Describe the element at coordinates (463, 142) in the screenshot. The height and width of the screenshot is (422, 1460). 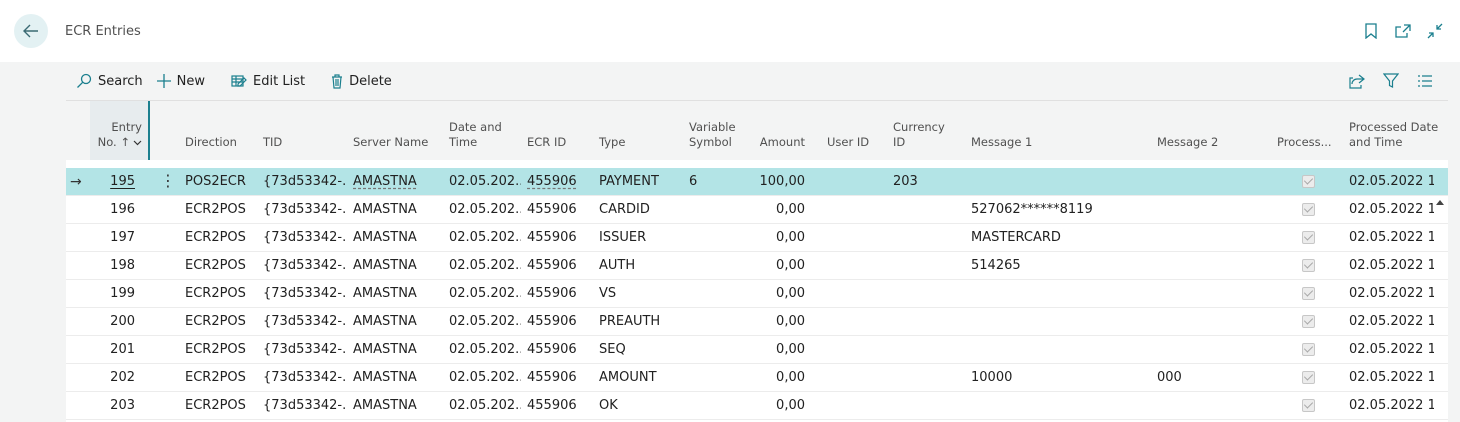
I see `date-time-label-2: Time` at that location.